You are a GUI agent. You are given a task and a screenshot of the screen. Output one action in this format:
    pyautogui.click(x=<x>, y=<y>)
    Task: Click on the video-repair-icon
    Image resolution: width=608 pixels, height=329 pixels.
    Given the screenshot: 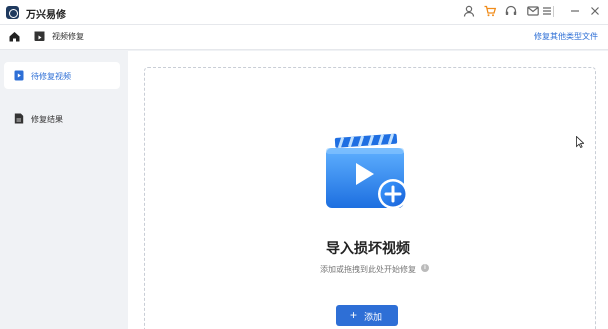 What is the action you would take?
    pyautogui.click(x=39, y=36)
    